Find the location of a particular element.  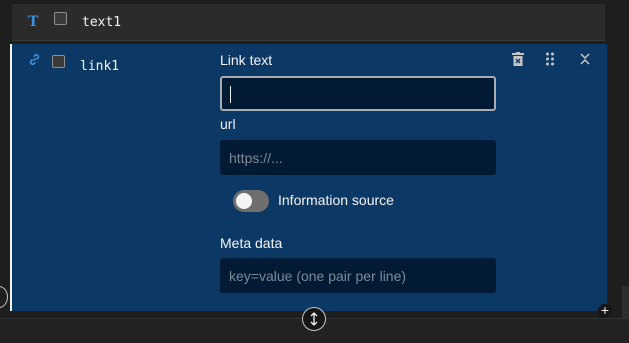

drag-handle-icon is located at coordinates (550, 60).